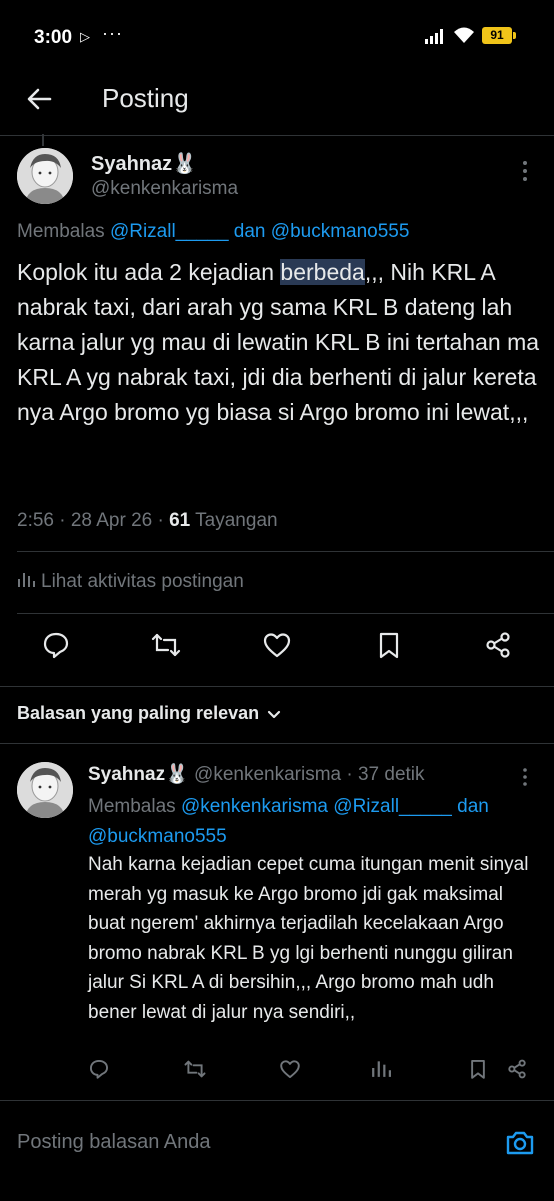 The height and width of the screenshot is (1201, 554). Describe the element at coordinates (43, 140) in the screenshot. I see `thread-connector` at that location.